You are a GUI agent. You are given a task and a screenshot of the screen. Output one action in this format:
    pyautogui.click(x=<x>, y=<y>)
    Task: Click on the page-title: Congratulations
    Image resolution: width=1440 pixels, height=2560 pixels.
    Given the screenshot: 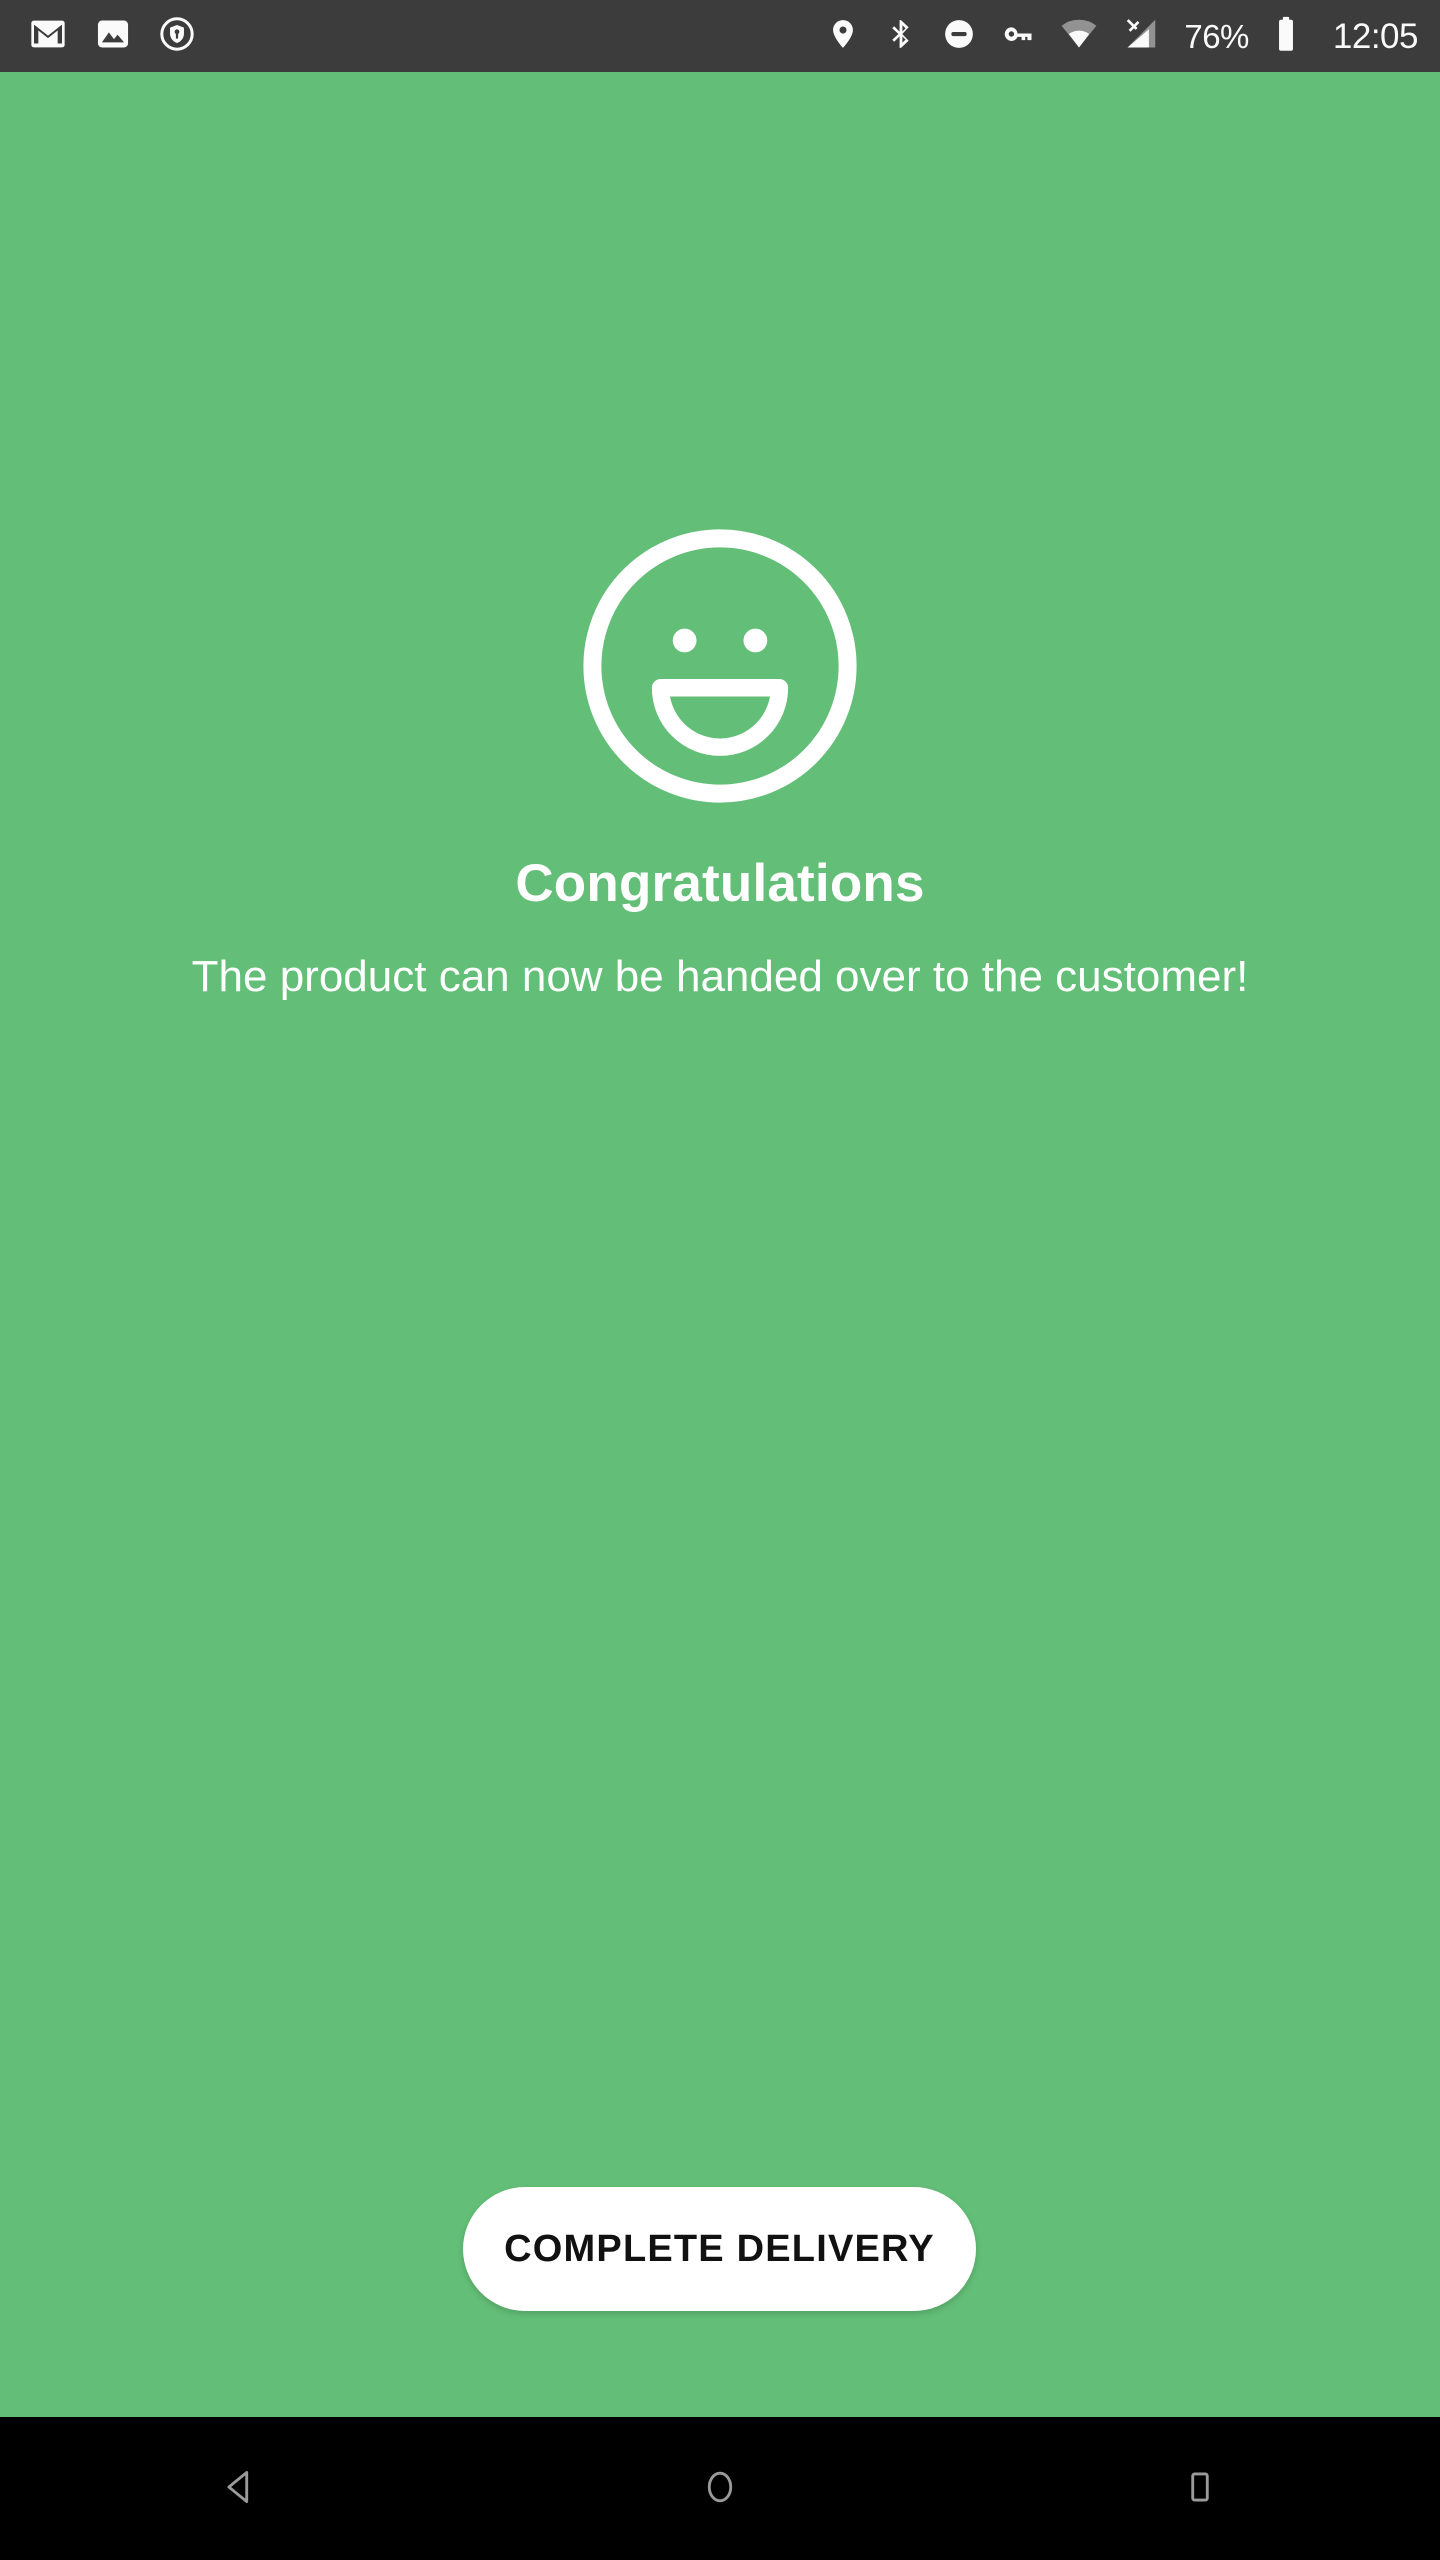 What is the action you would take?
    pyautogui.click(x=720, y=884)
    